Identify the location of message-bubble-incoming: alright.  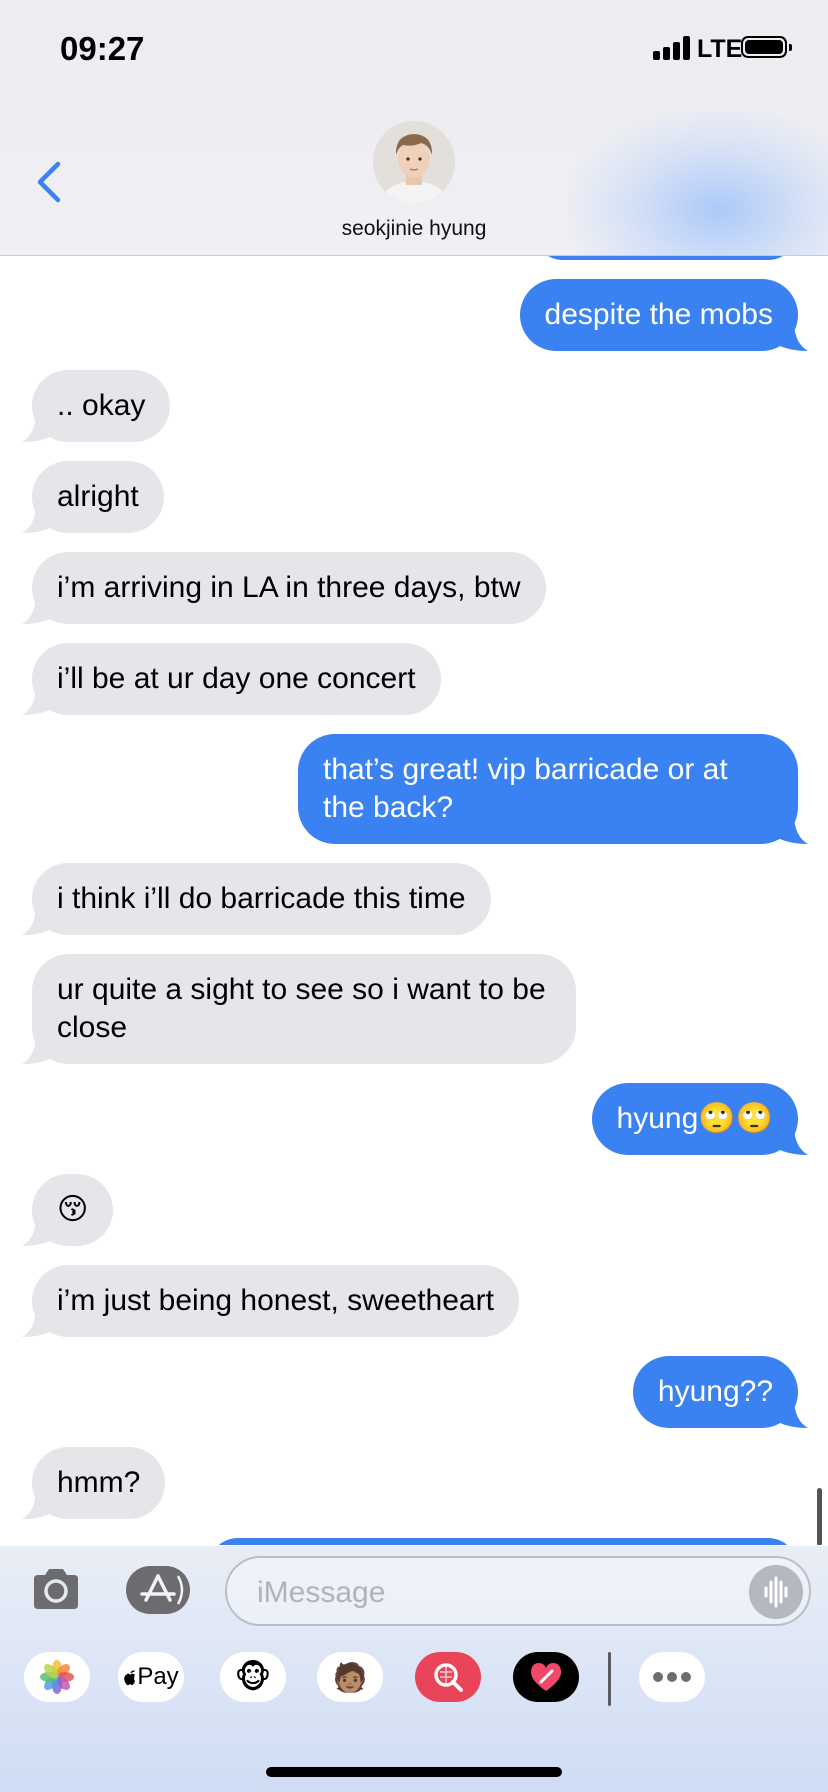
(93, 497).